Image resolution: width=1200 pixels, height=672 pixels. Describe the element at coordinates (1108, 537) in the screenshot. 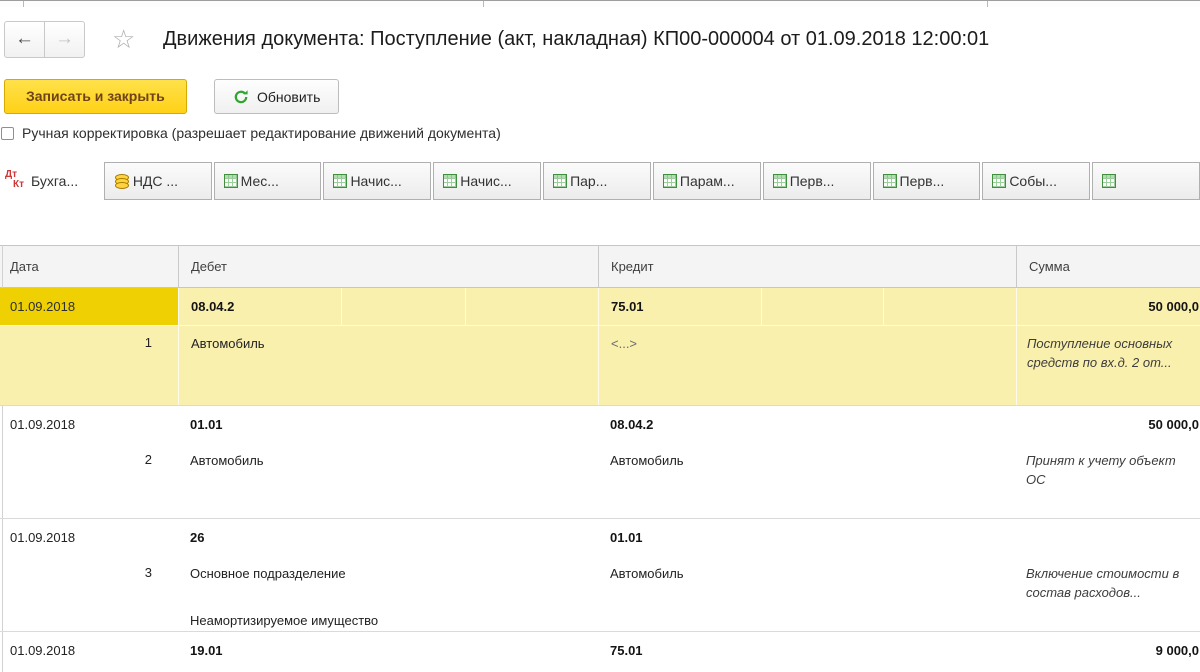

I see `cell-amount` at that location.